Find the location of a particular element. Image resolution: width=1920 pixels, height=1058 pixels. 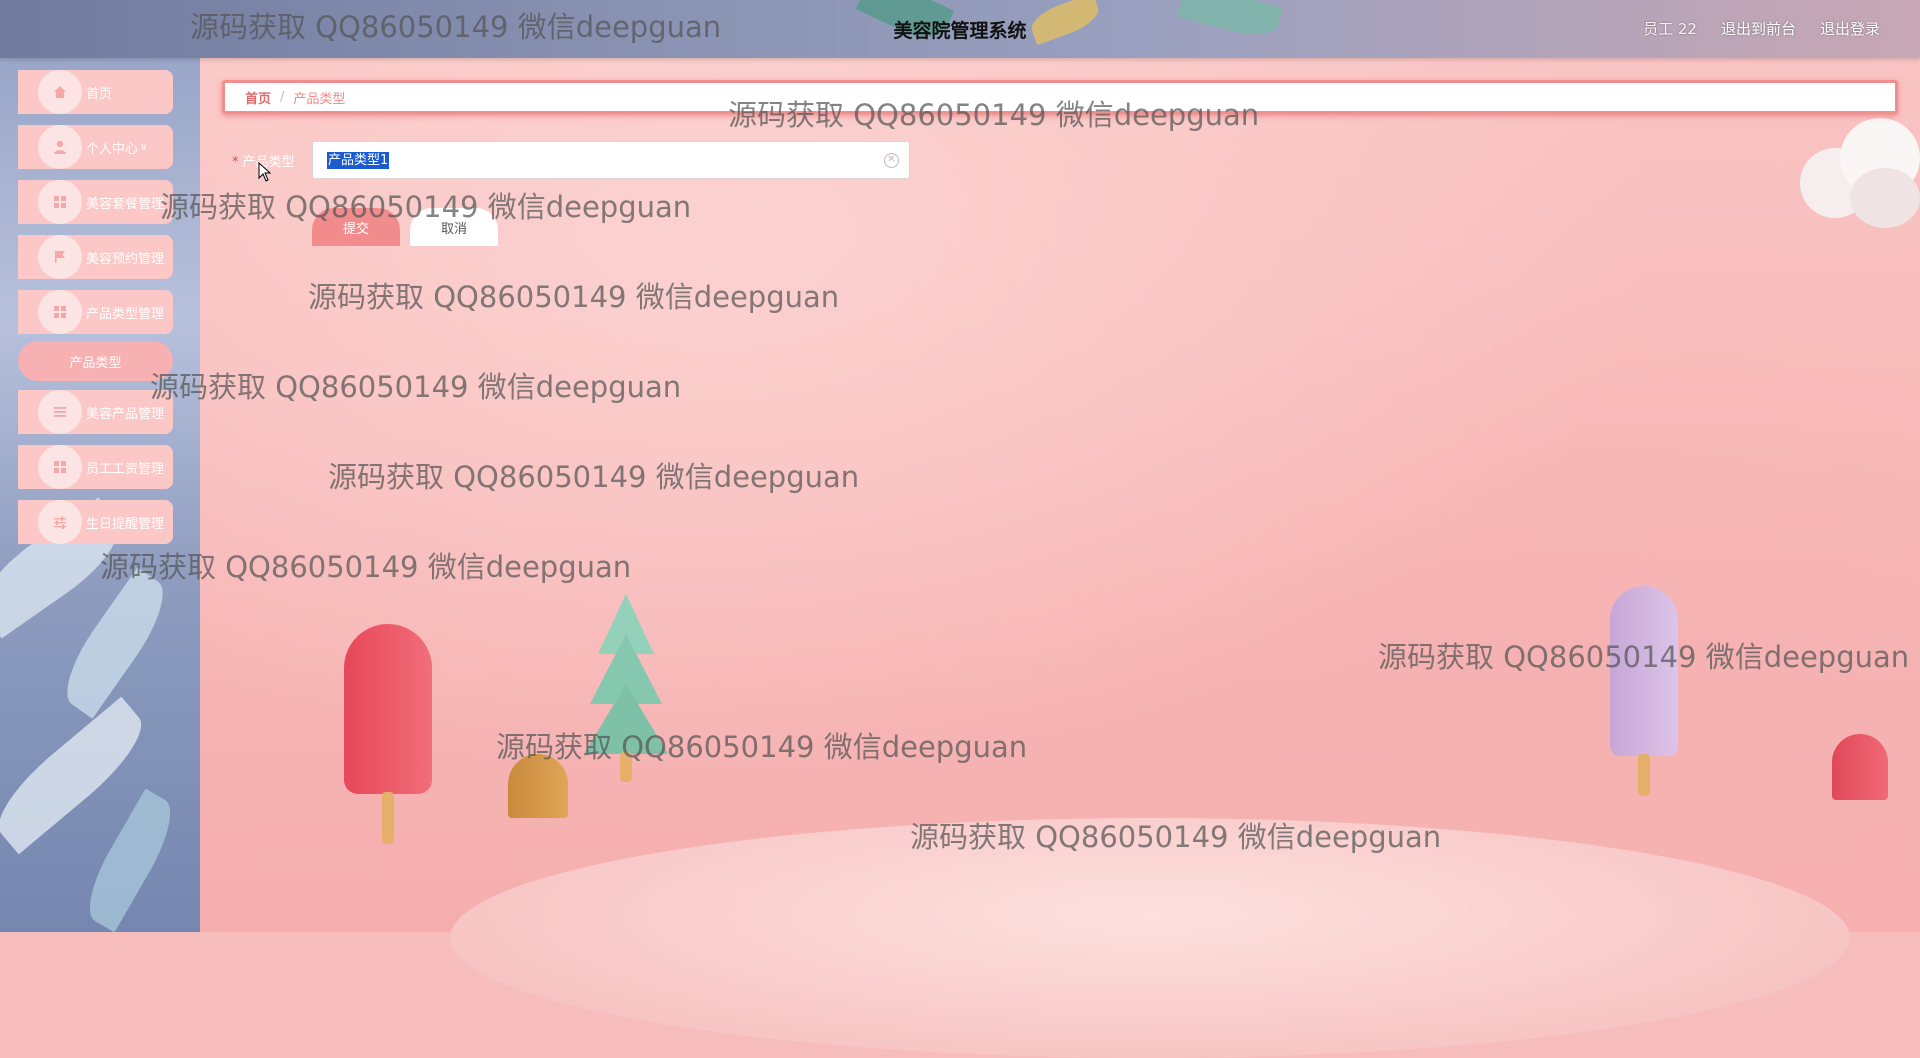

app-title: 美容院管理系统 is located at coordinates (960, 31).